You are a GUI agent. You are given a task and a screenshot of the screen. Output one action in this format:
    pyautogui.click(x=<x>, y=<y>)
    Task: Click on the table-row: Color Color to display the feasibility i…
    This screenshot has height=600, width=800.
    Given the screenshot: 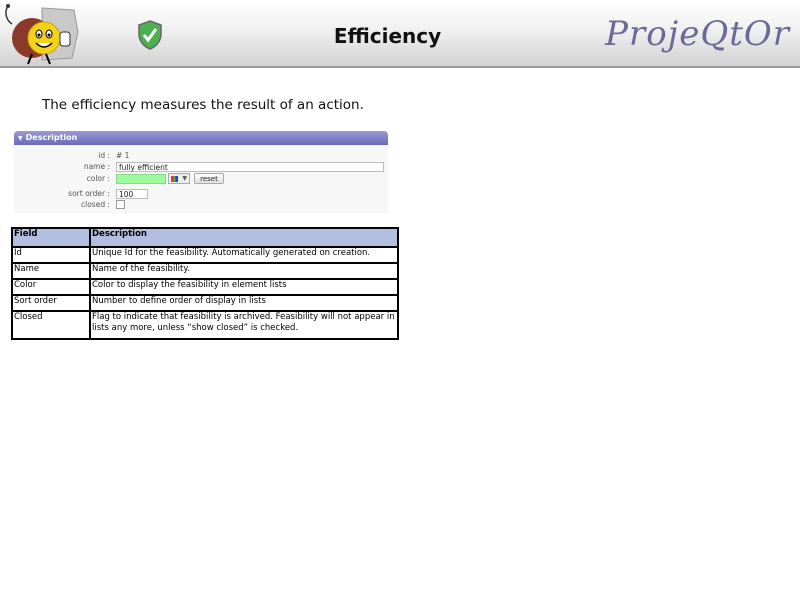 What is the action you would take?
    pyautogui.click(x=205, y=287)
    